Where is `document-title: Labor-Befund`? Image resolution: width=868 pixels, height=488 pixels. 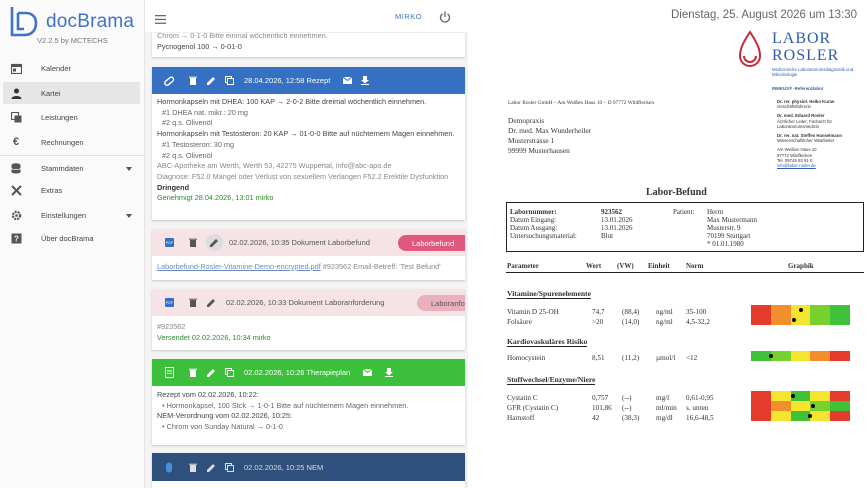
document-title: Labor-Befund is located at coordinates (676, 192).